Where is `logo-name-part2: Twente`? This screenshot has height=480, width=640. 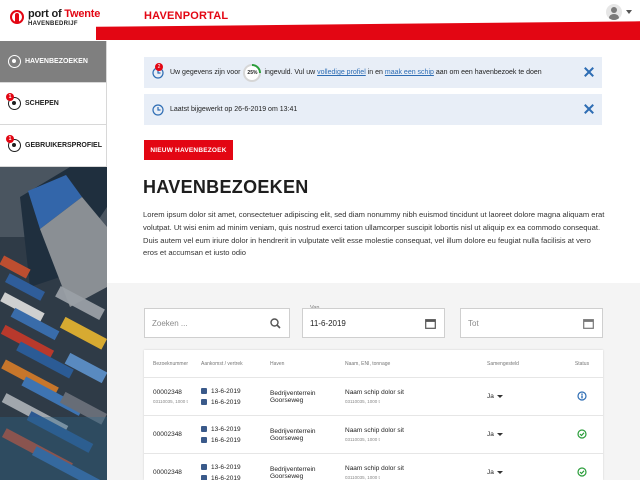
logo-name-part2: Twente is located at coordinates (82, 14).